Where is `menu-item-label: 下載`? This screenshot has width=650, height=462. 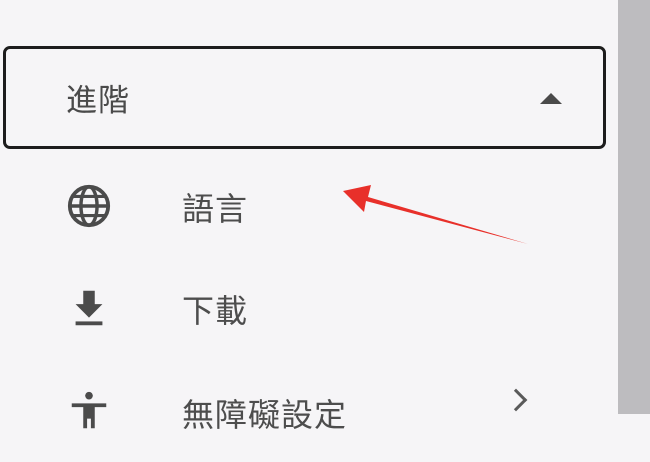
menu-item-label: 下載 is located at coordinates (215, 311).